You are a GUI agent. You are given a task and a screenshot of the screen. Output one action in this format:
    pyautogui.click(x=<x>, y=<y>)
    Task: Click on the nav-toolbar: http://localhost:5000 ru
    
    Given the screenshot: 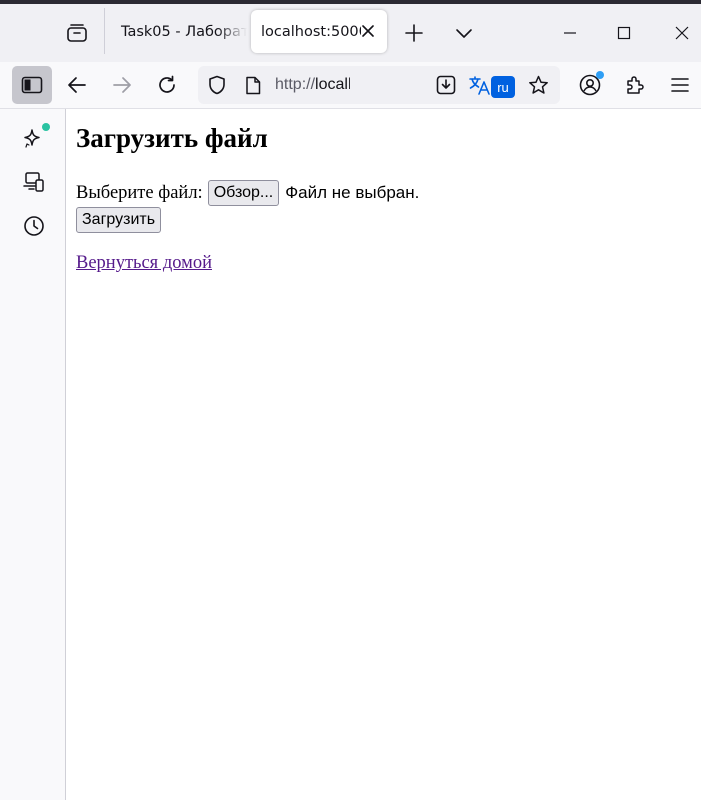 What is the action you would take?
    pyautogui.click(x=350, y=85)
    